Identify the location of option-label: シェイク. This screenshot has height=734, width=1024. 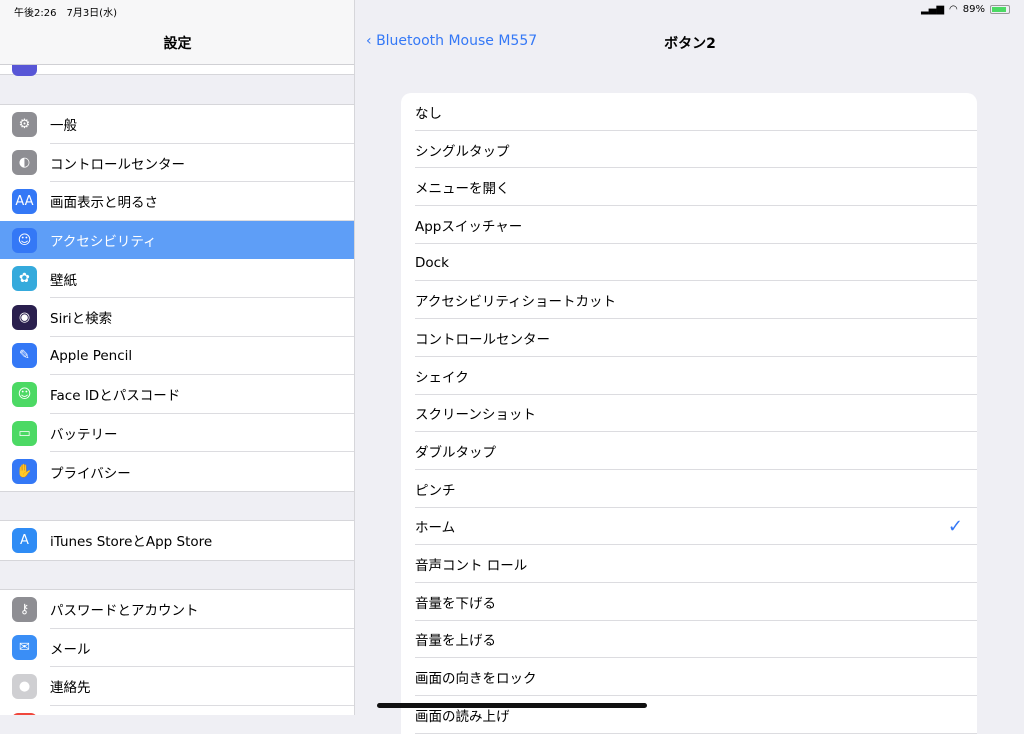
(442, 377).